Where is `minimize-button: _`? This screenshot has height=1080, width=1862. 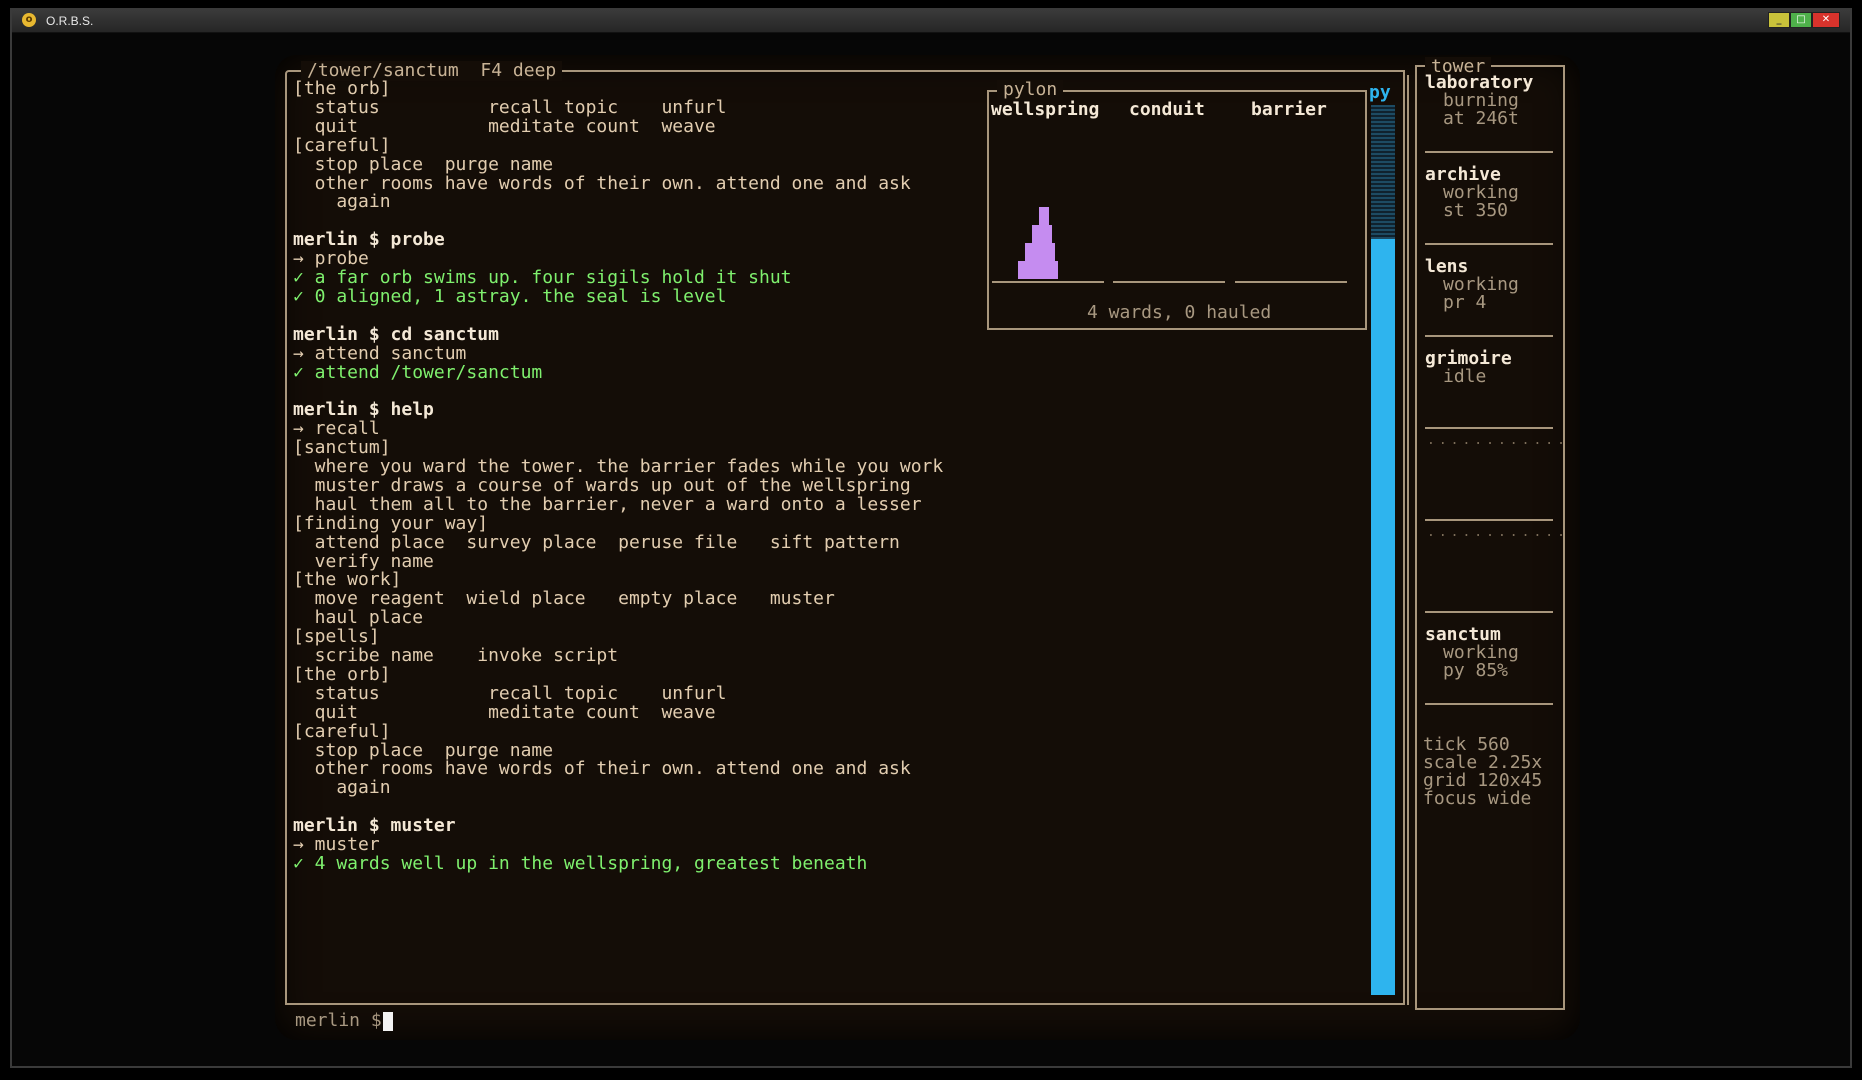 minimize-button: _ is located at coordinates (1779, 20).